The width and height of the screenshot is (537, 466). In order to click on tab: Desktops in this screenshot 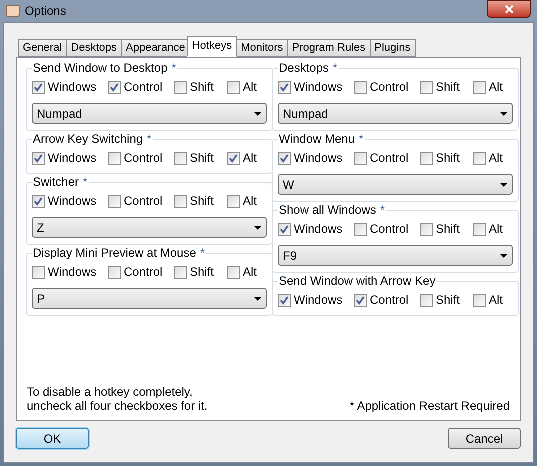, I will do `click(94, 48)`.